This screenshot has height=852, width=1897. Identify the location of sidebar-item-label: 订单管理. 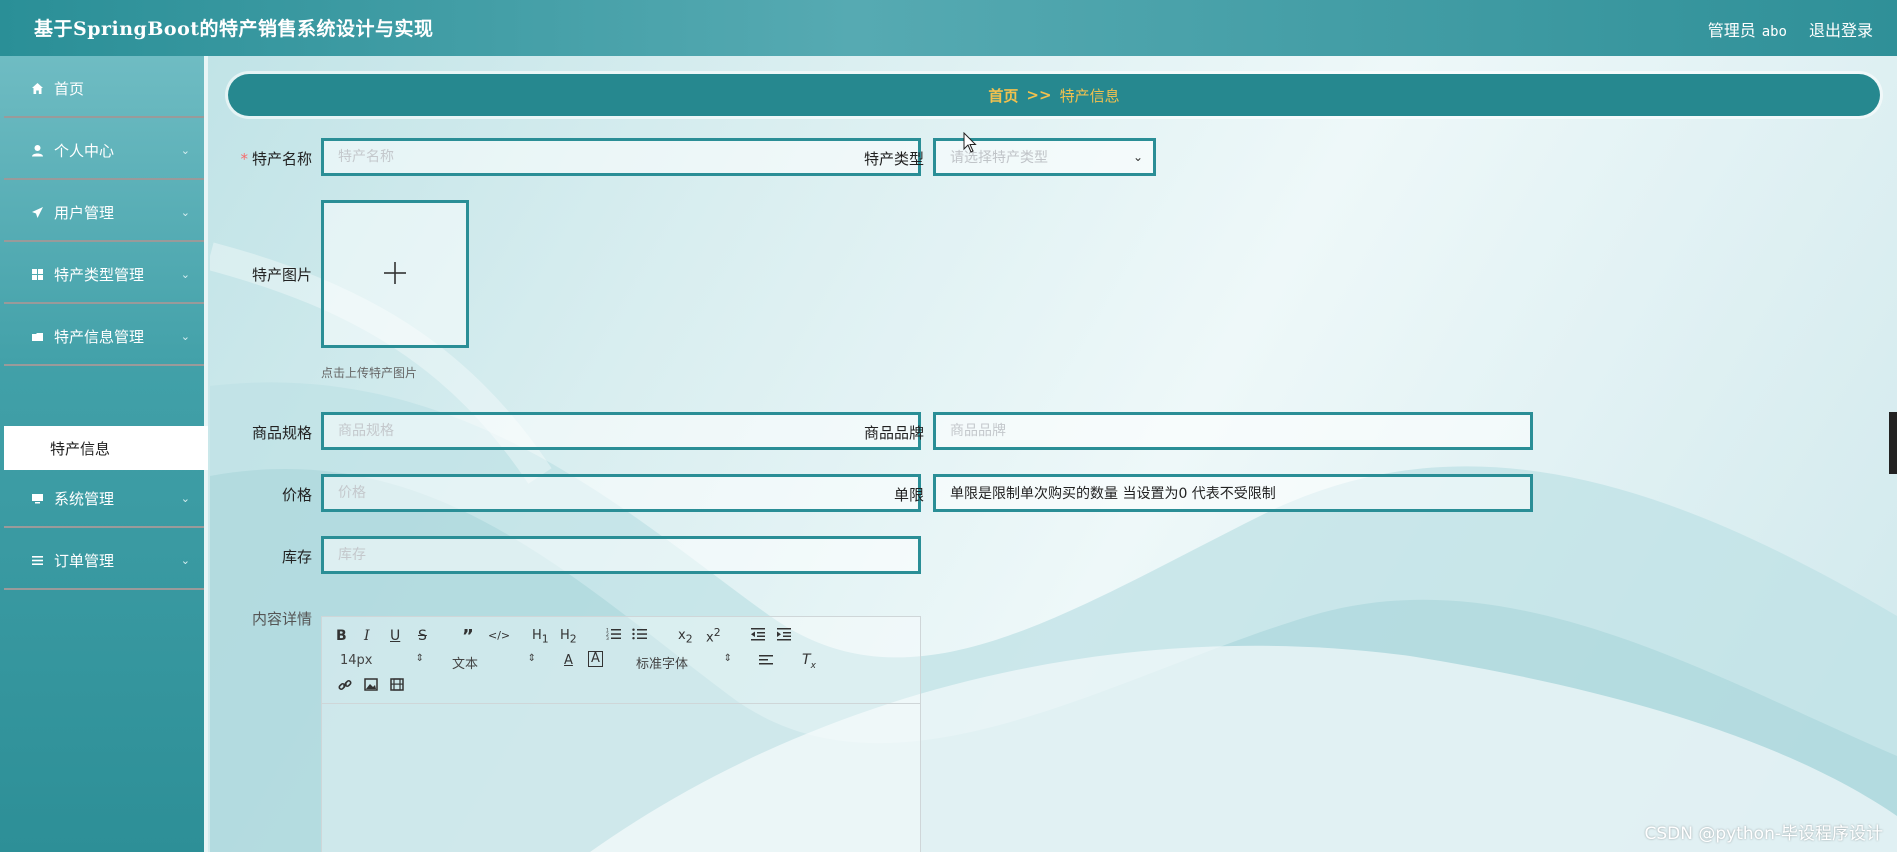
(84, 560).